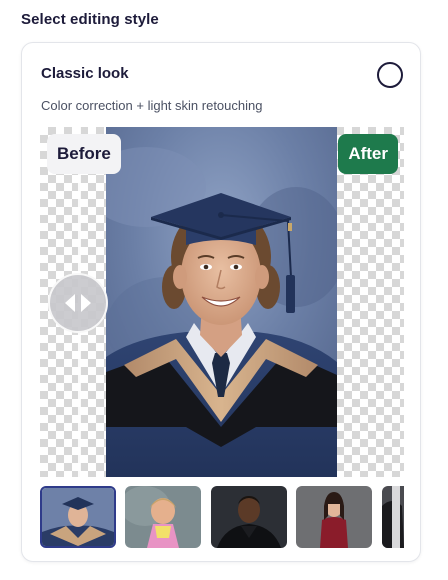 The image size is (448, 580). What do you see at coordinates (390, 75) in the screenshot?
I see `option-radio-button` at bounding box center [390, 75].